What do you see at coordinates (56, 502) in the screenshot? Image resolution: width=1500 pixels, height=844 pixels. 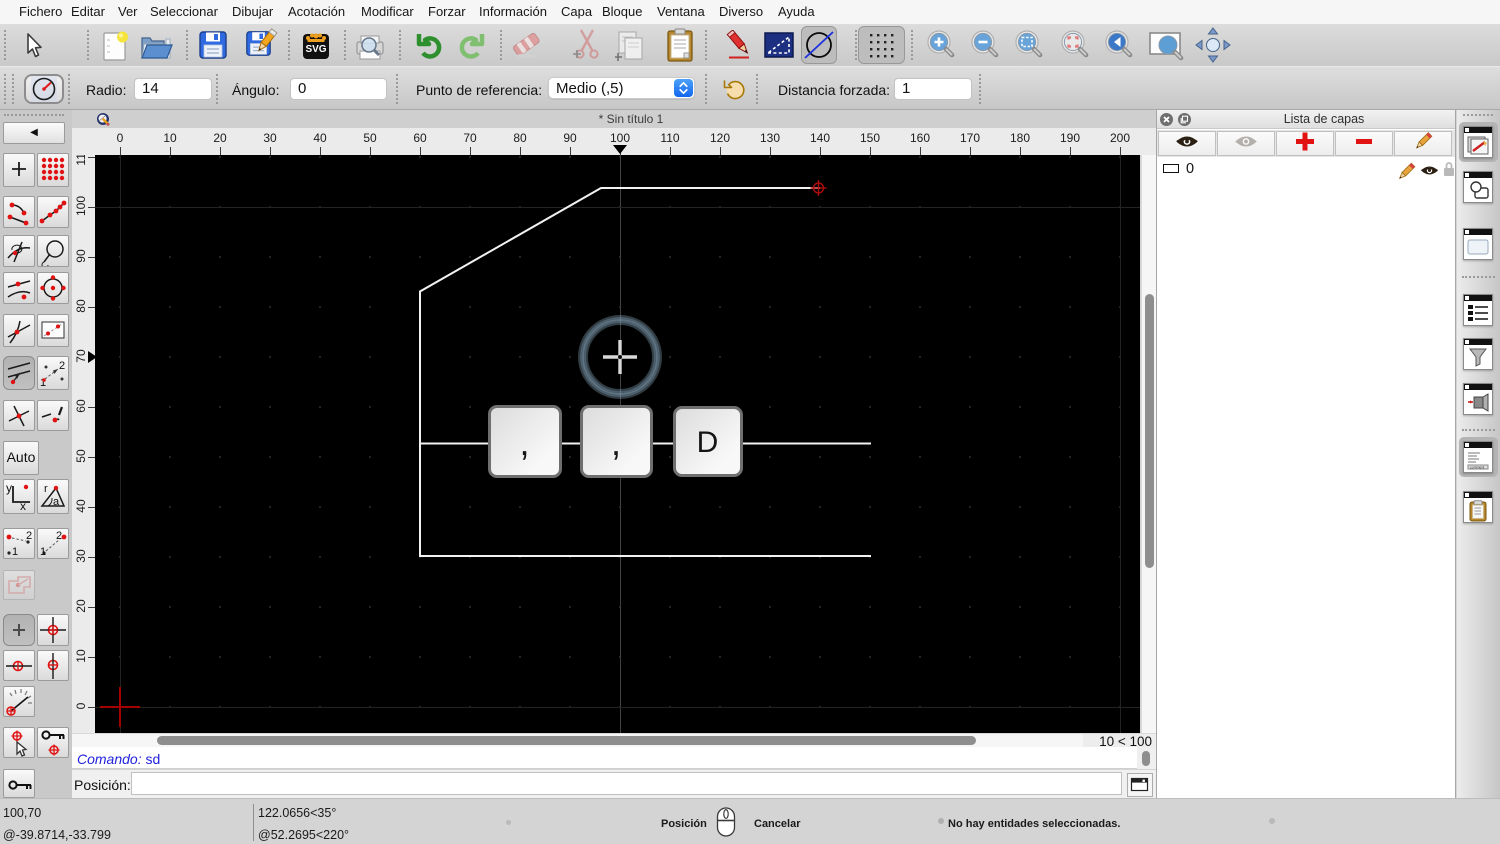 I see `svg-text: a` at bounding box center [56, 502].